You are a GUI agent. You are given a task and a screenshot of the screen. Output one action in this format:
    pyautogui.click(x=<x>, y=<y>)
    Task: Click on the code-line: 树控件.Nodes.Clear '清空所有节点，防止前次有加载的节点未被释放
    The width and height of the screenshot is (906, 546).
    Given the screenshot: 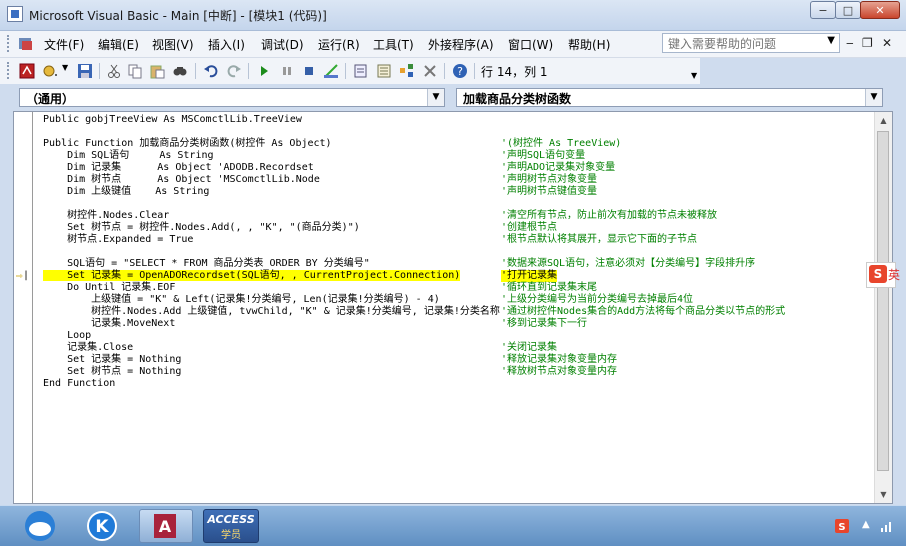 What is the action you would take?
    pyautogui.click(x=380, y=216)
    